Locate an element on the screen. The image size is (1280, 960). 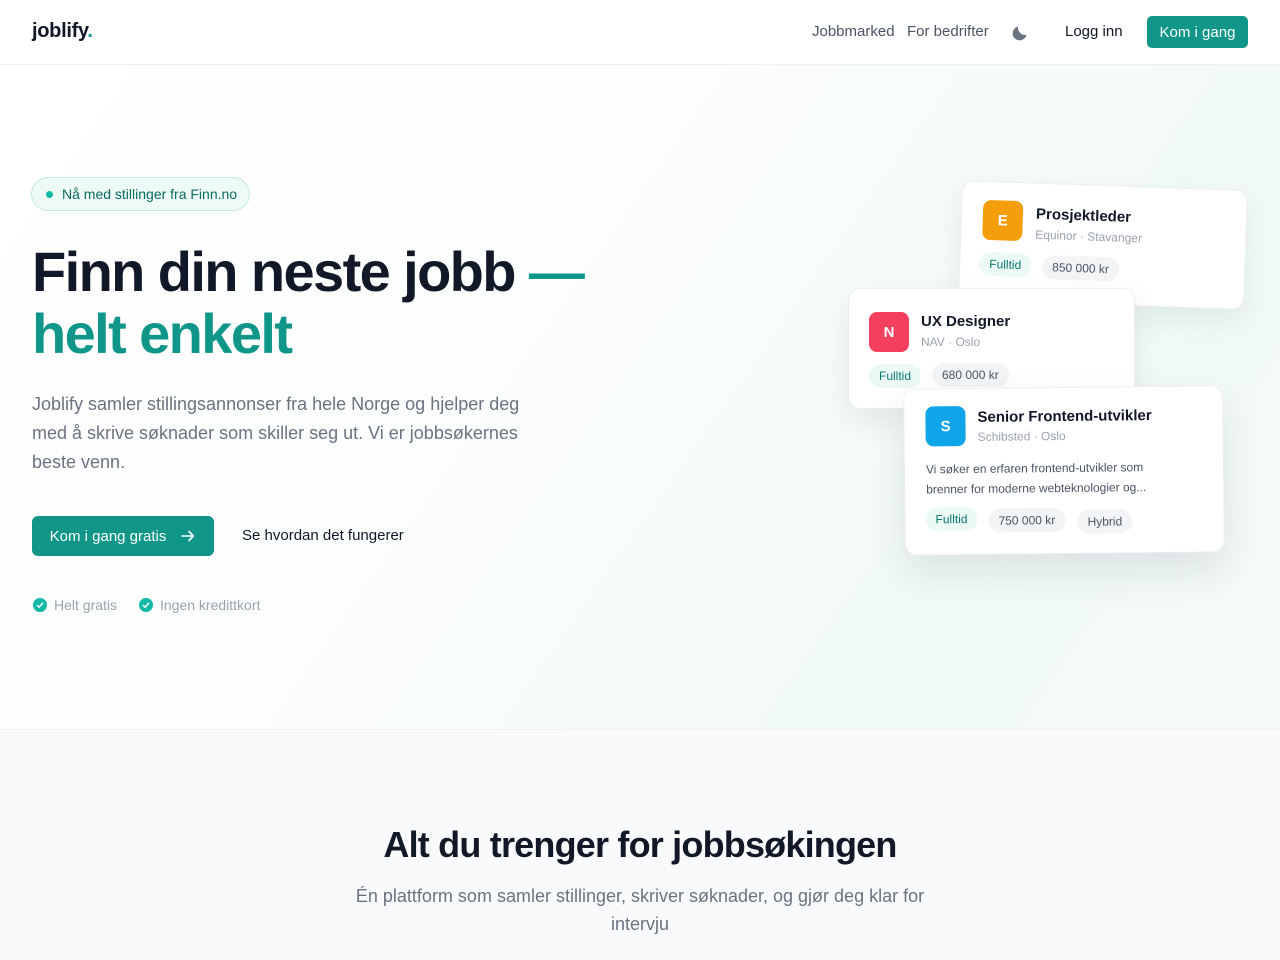
section-title: Alt du trenger for jobbsøkingen is located at coordinates (640, 844).